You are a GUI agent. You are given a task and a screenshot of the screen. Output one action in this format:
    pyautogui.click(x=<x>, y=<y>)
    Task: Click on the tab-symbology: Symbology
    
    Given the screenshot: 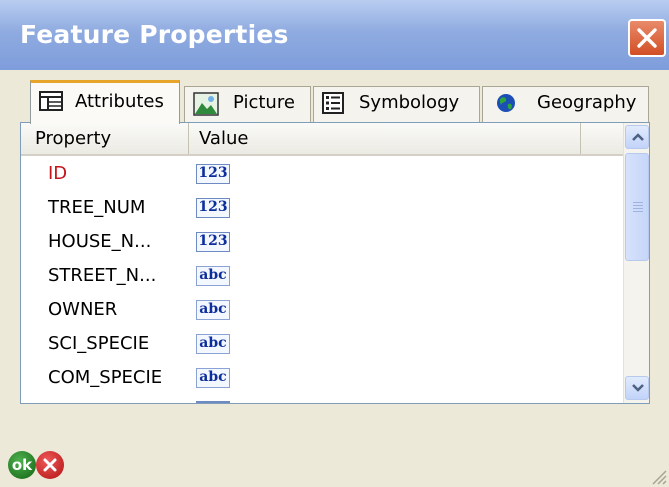 What is the action you would take?
    pyautogui.click(x=396, y=104)
    